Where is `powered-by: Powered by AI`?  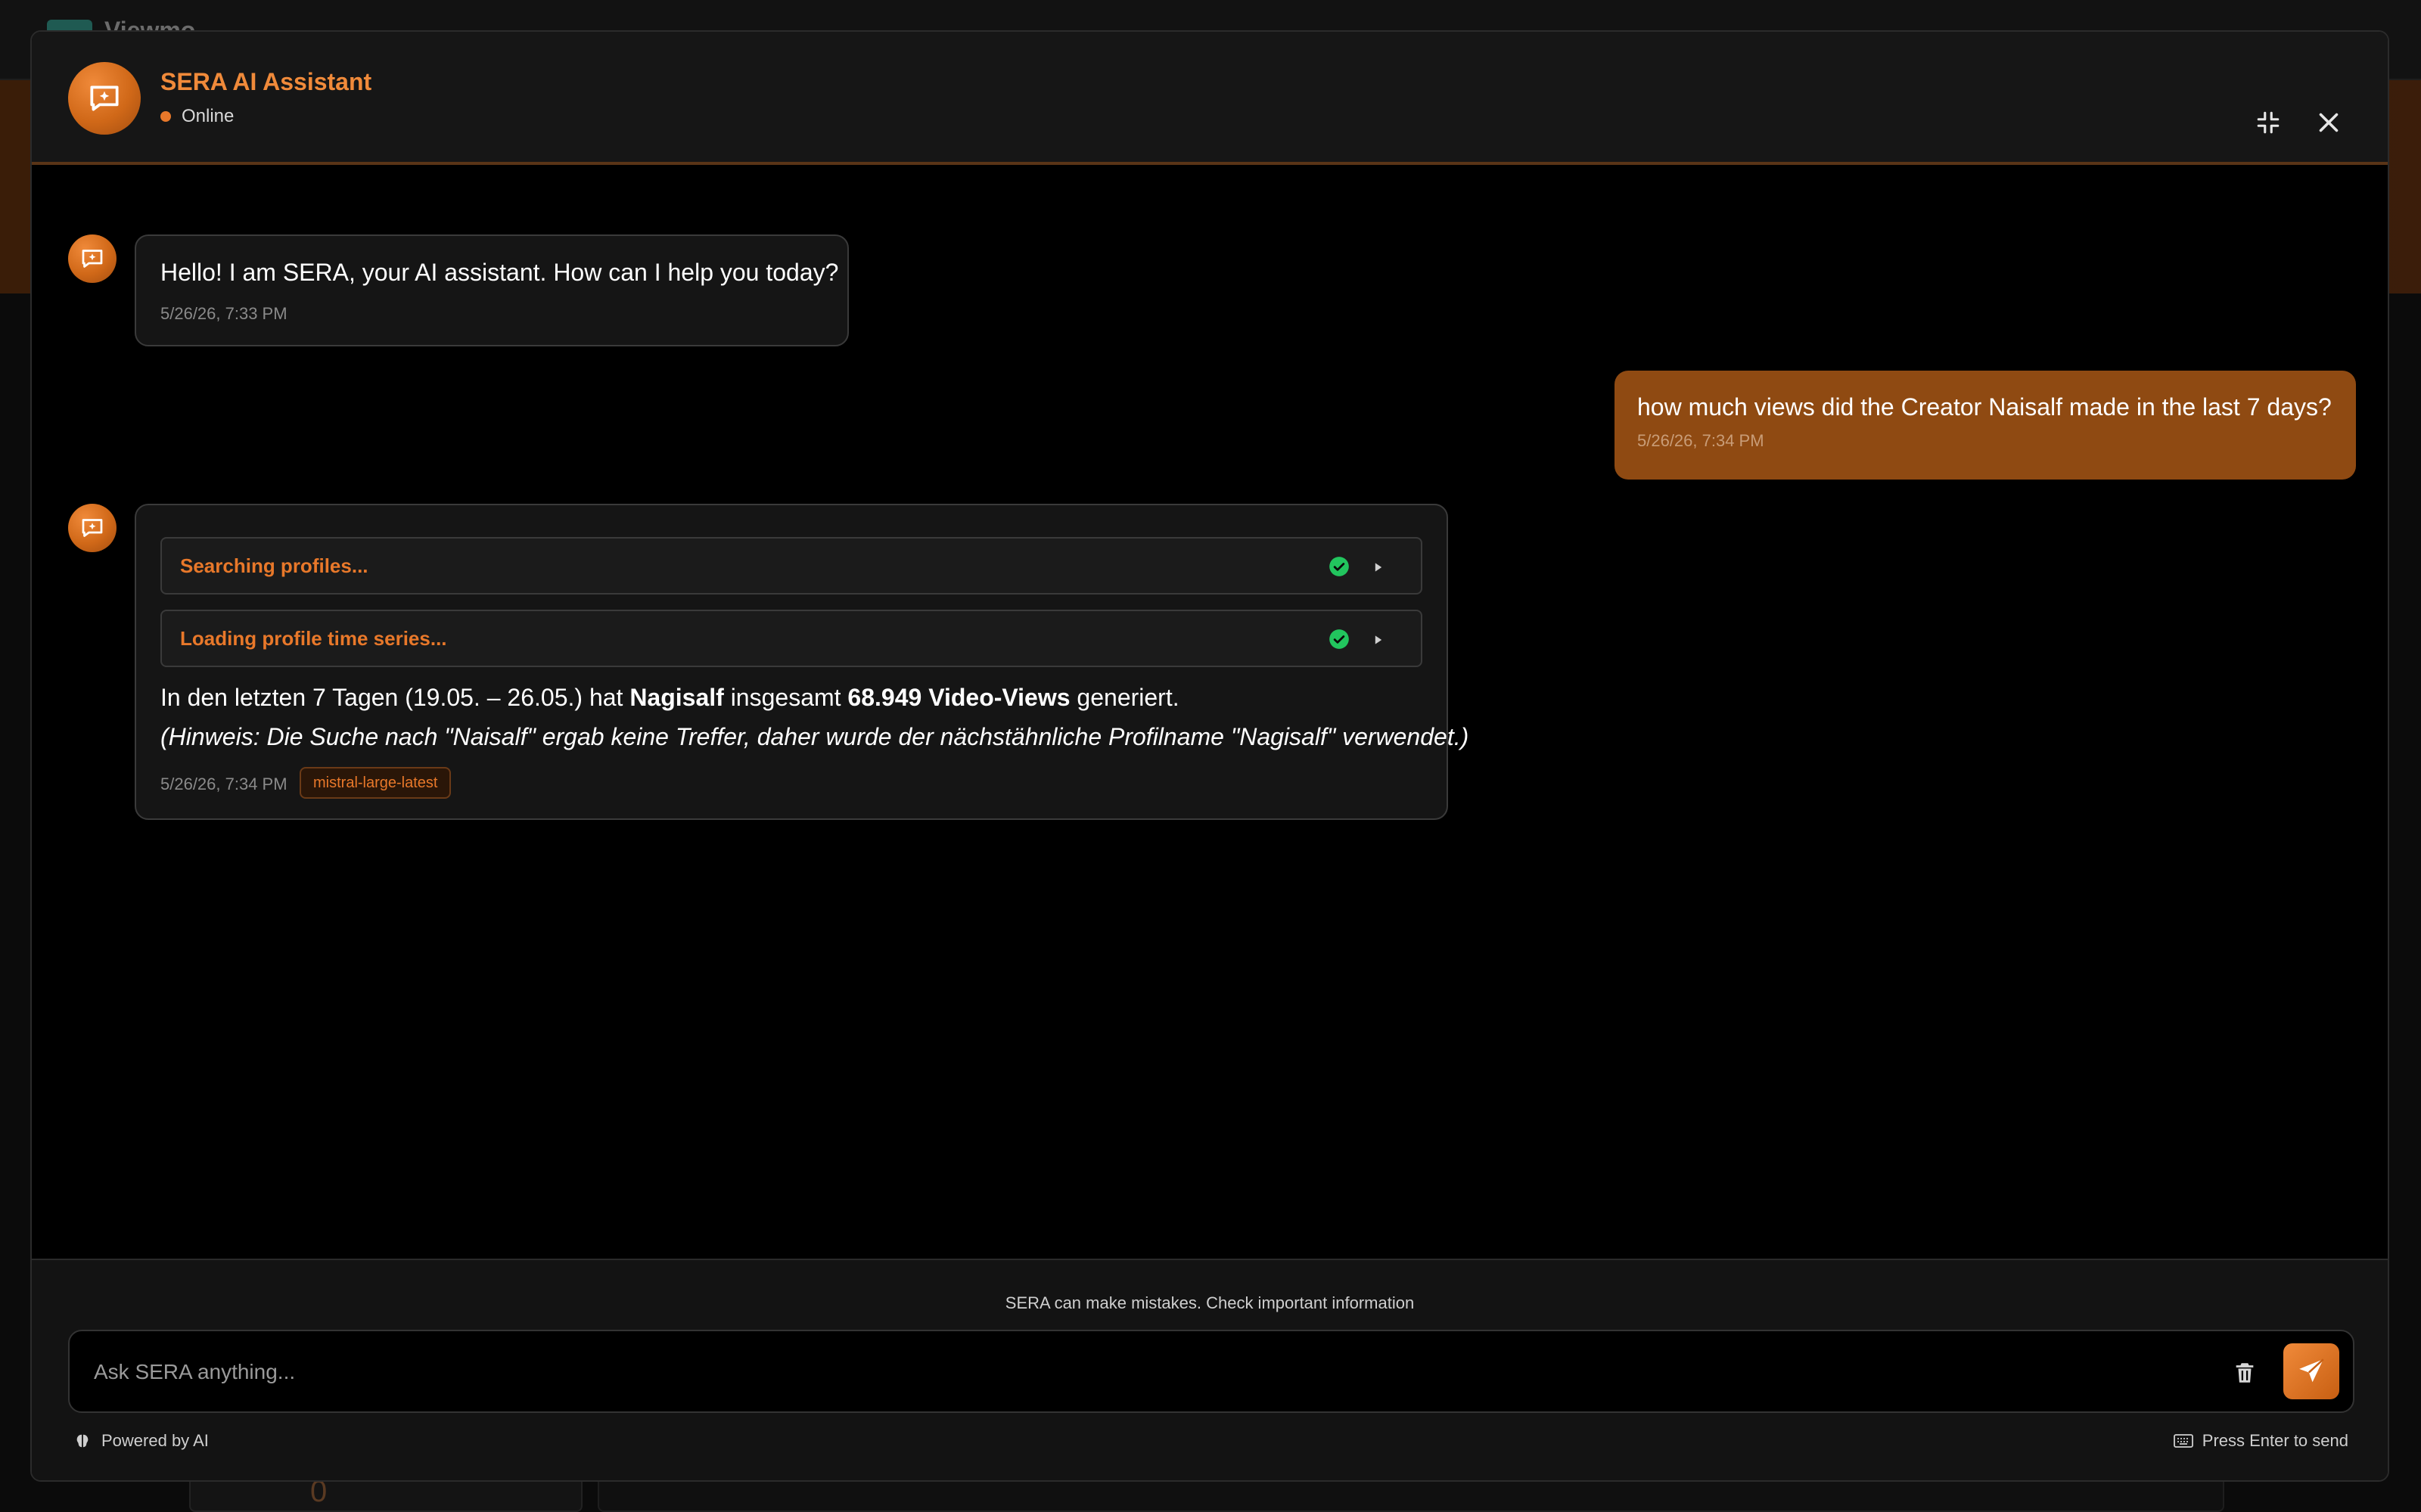
powered-by: Powered by AI is located at coordinates (141, 1441).